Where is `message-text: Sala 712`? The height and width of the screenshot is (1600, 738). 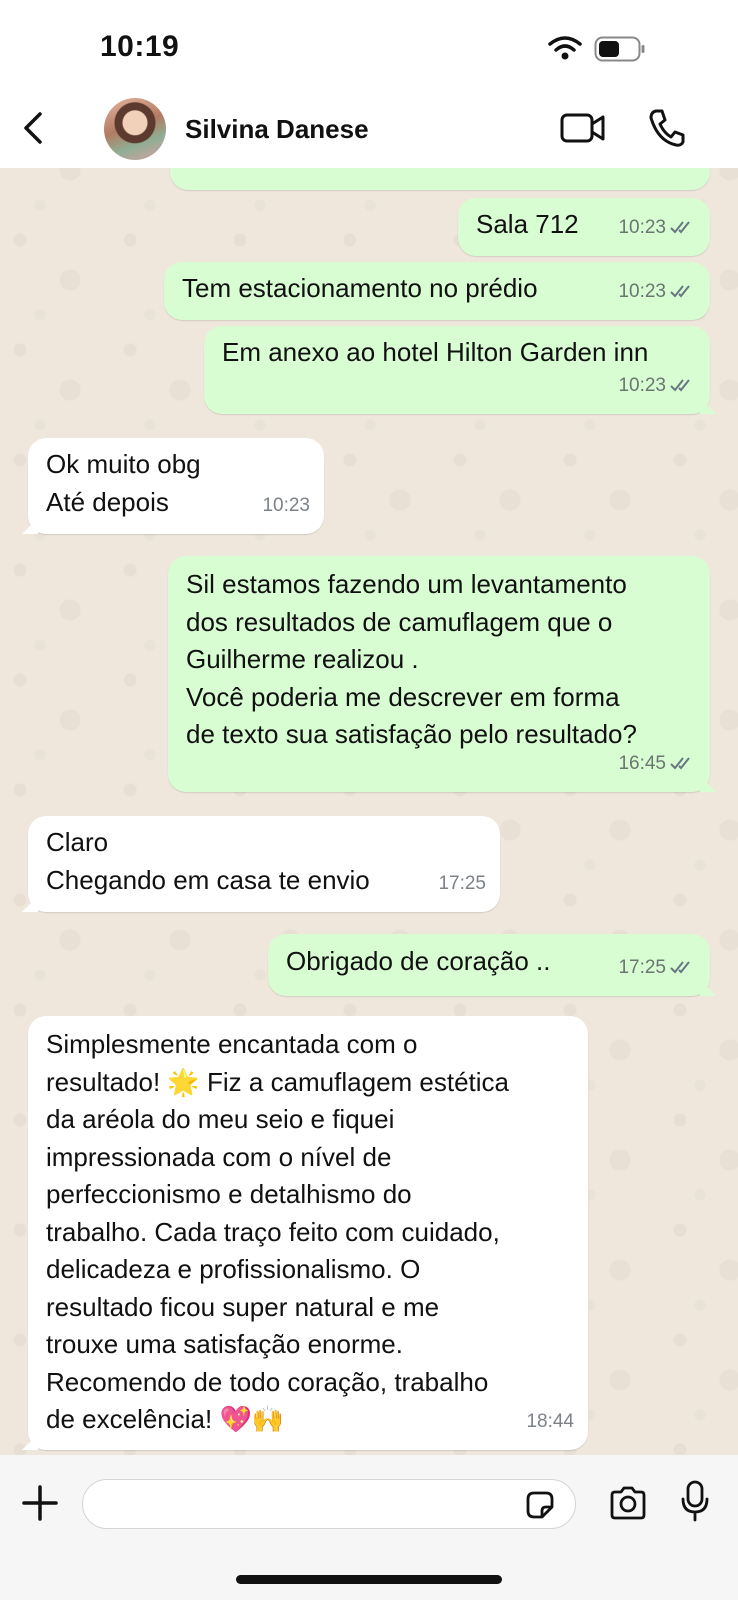 message-text: Sala 712 is located at coordinates (527, 224).